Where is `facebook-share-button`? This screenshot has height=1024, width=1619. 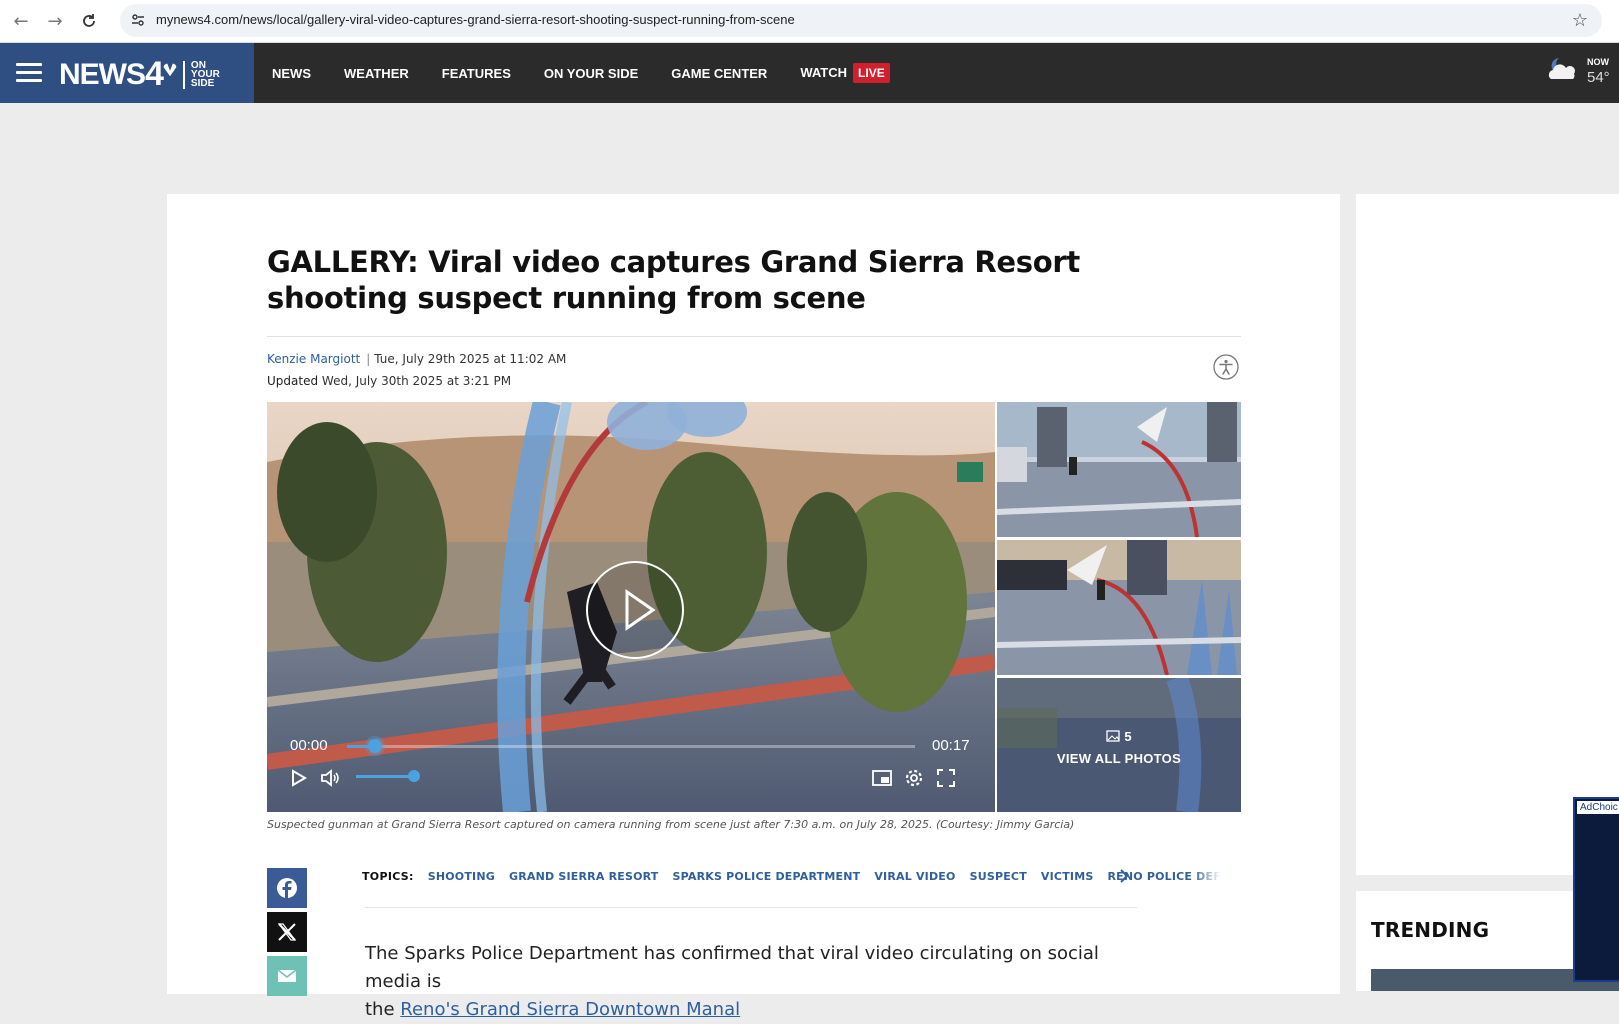 facebook-share-button is located at coordinates (287, 888).